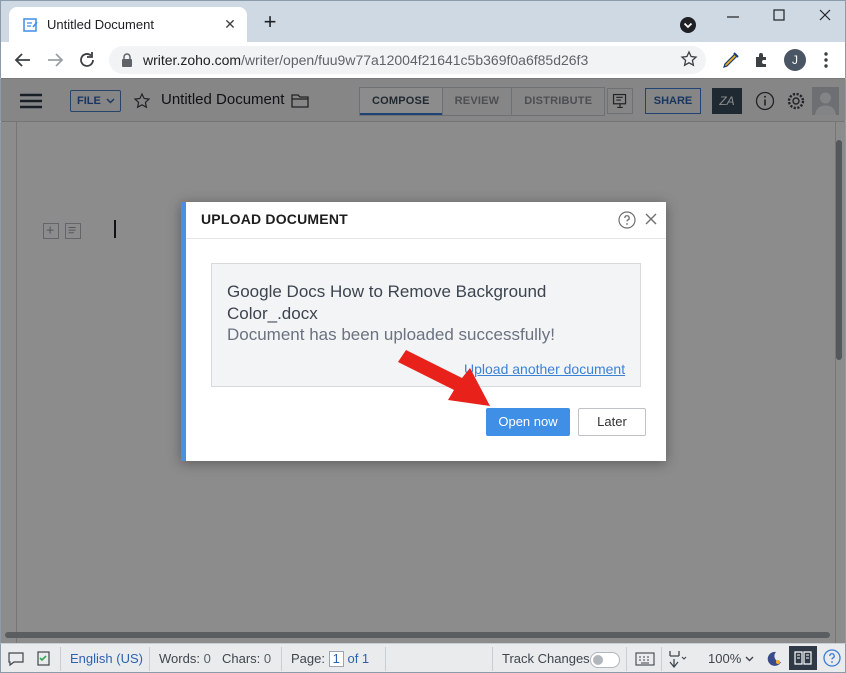 This screenshot has height=673, width=846. I want to click on zoom-level: 100%, so click(731, 658).